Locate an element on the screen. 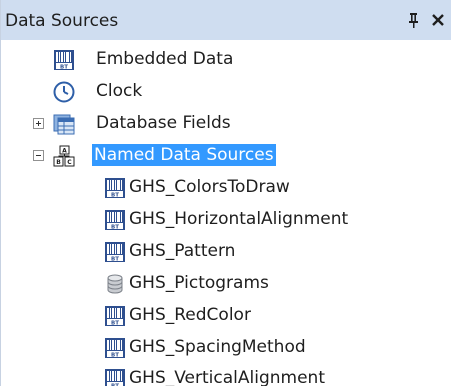  tree-item-clock: Clock is located at coordinates (226, 91).